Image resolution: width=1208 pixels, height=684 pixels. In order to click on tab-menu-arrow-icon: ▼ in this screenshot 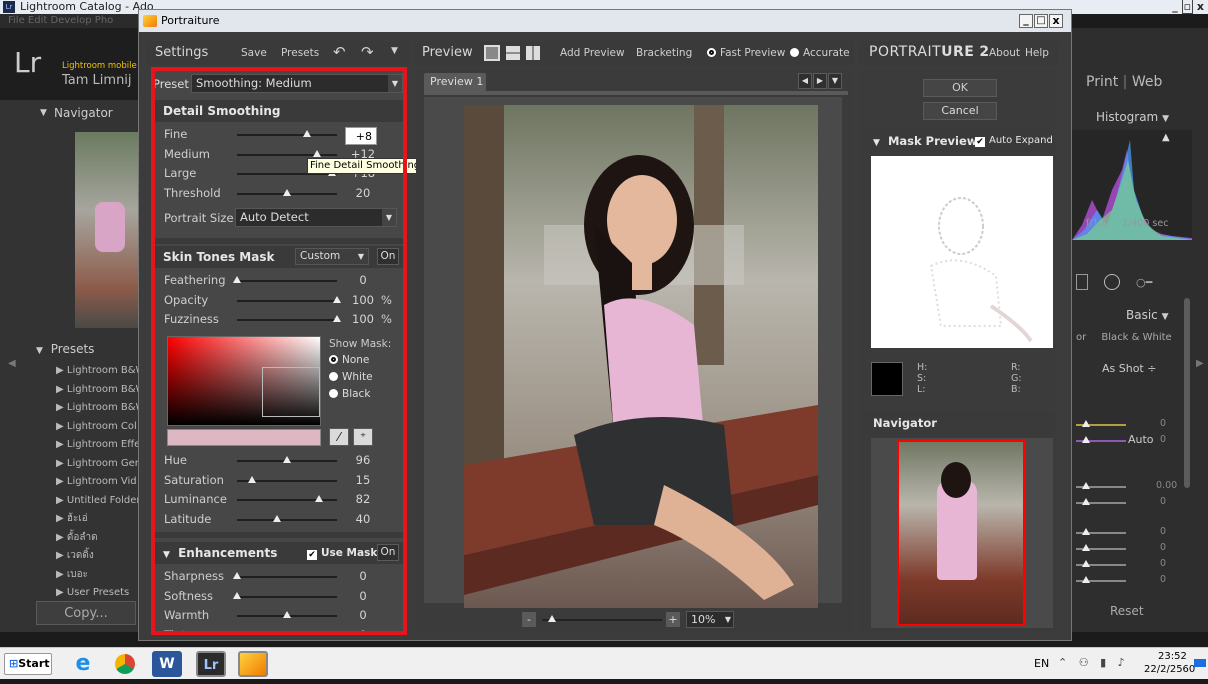, I will do `click(835, 81)`.